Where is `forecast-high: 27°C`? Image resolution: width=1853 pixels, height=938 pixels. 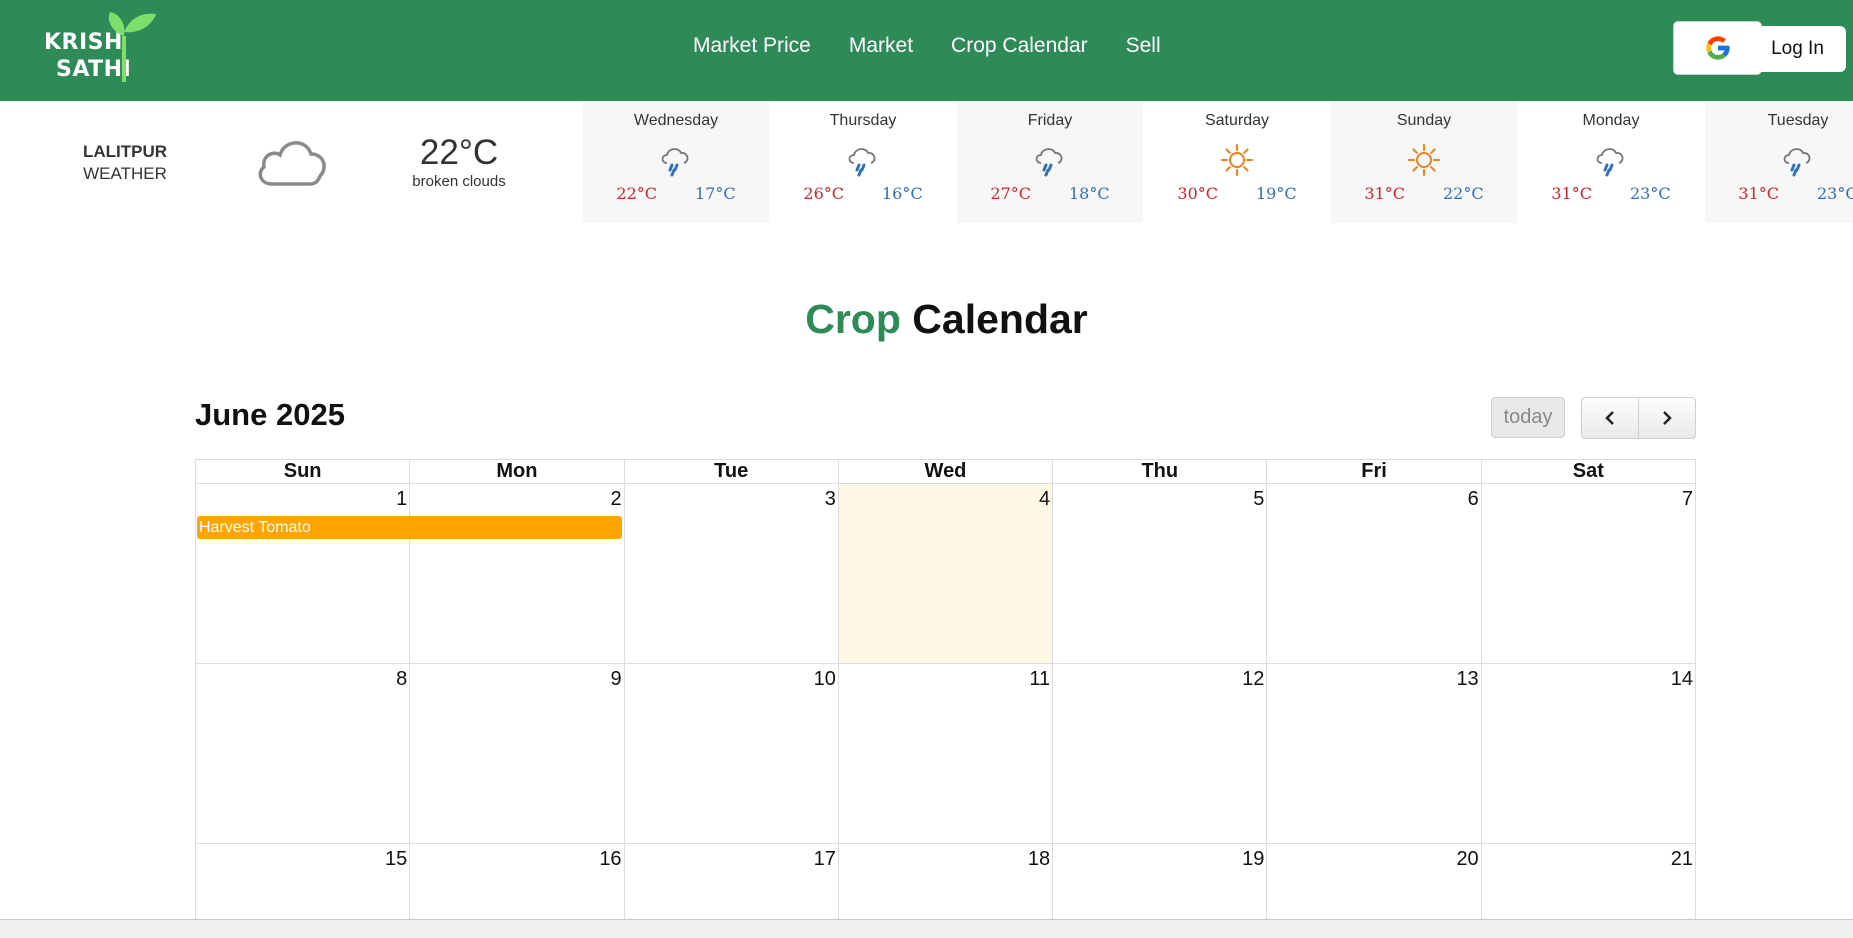
forecast-high: 27°C is located at coordinates (1010, 193).